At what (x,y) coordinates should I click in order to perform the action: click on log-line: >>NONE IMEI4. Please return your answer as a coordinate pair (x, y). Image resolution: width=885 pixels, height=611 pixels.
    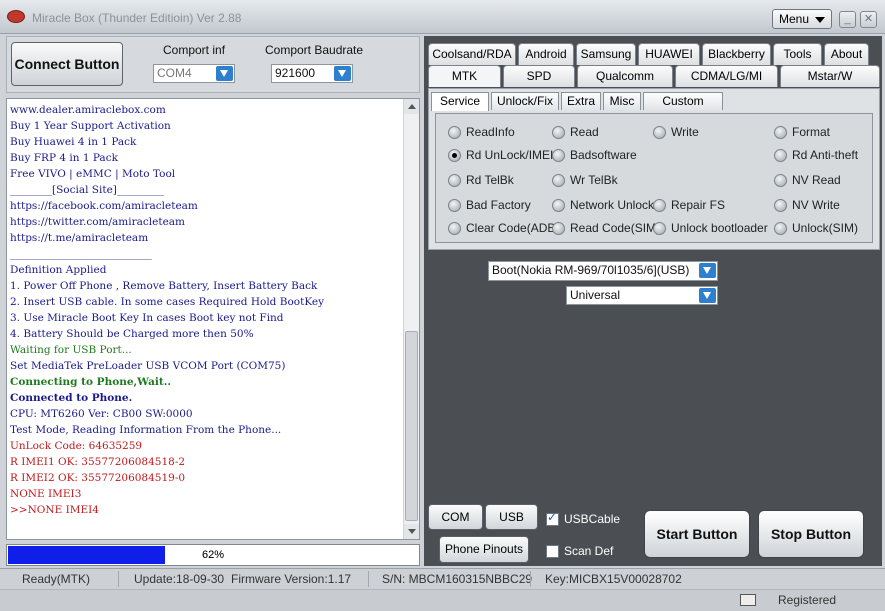
    Looking at the image, I should click on (54, 510).